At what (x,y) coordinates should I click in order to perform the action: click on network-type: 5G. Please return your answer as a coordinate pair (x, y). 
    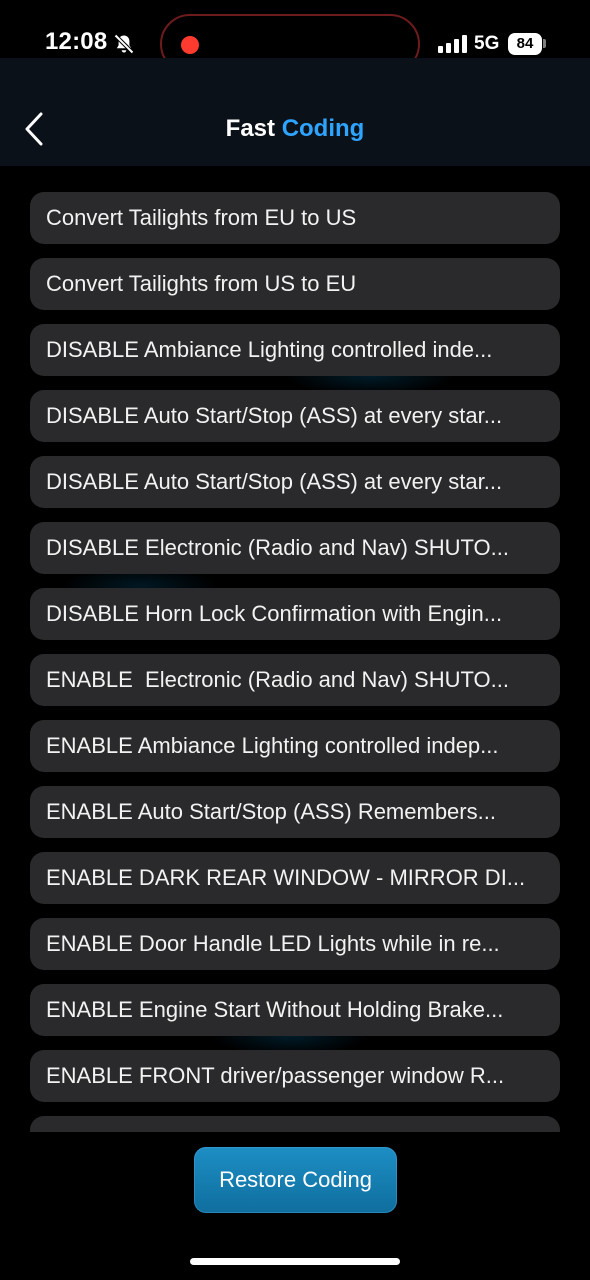
    Looking at the image, I should click on (487, 43).